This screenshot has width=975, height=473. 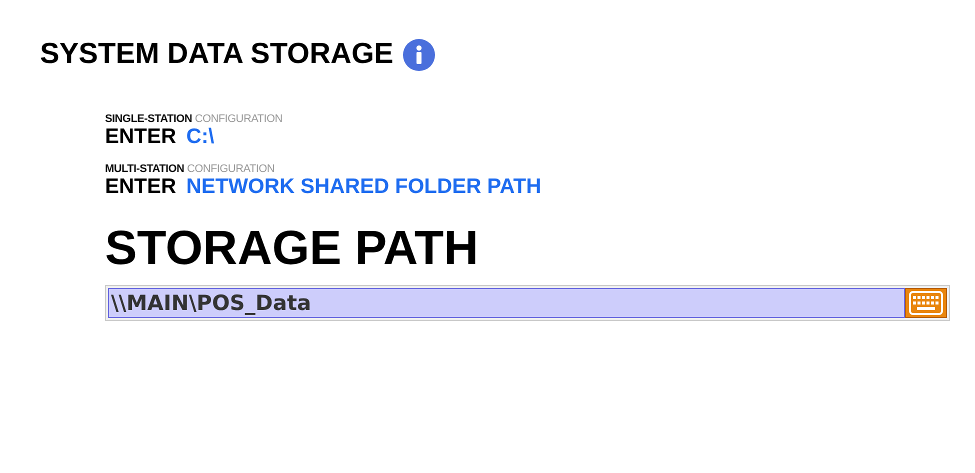 I want to click on path-hint: C:\, so click(x=200, y=137).